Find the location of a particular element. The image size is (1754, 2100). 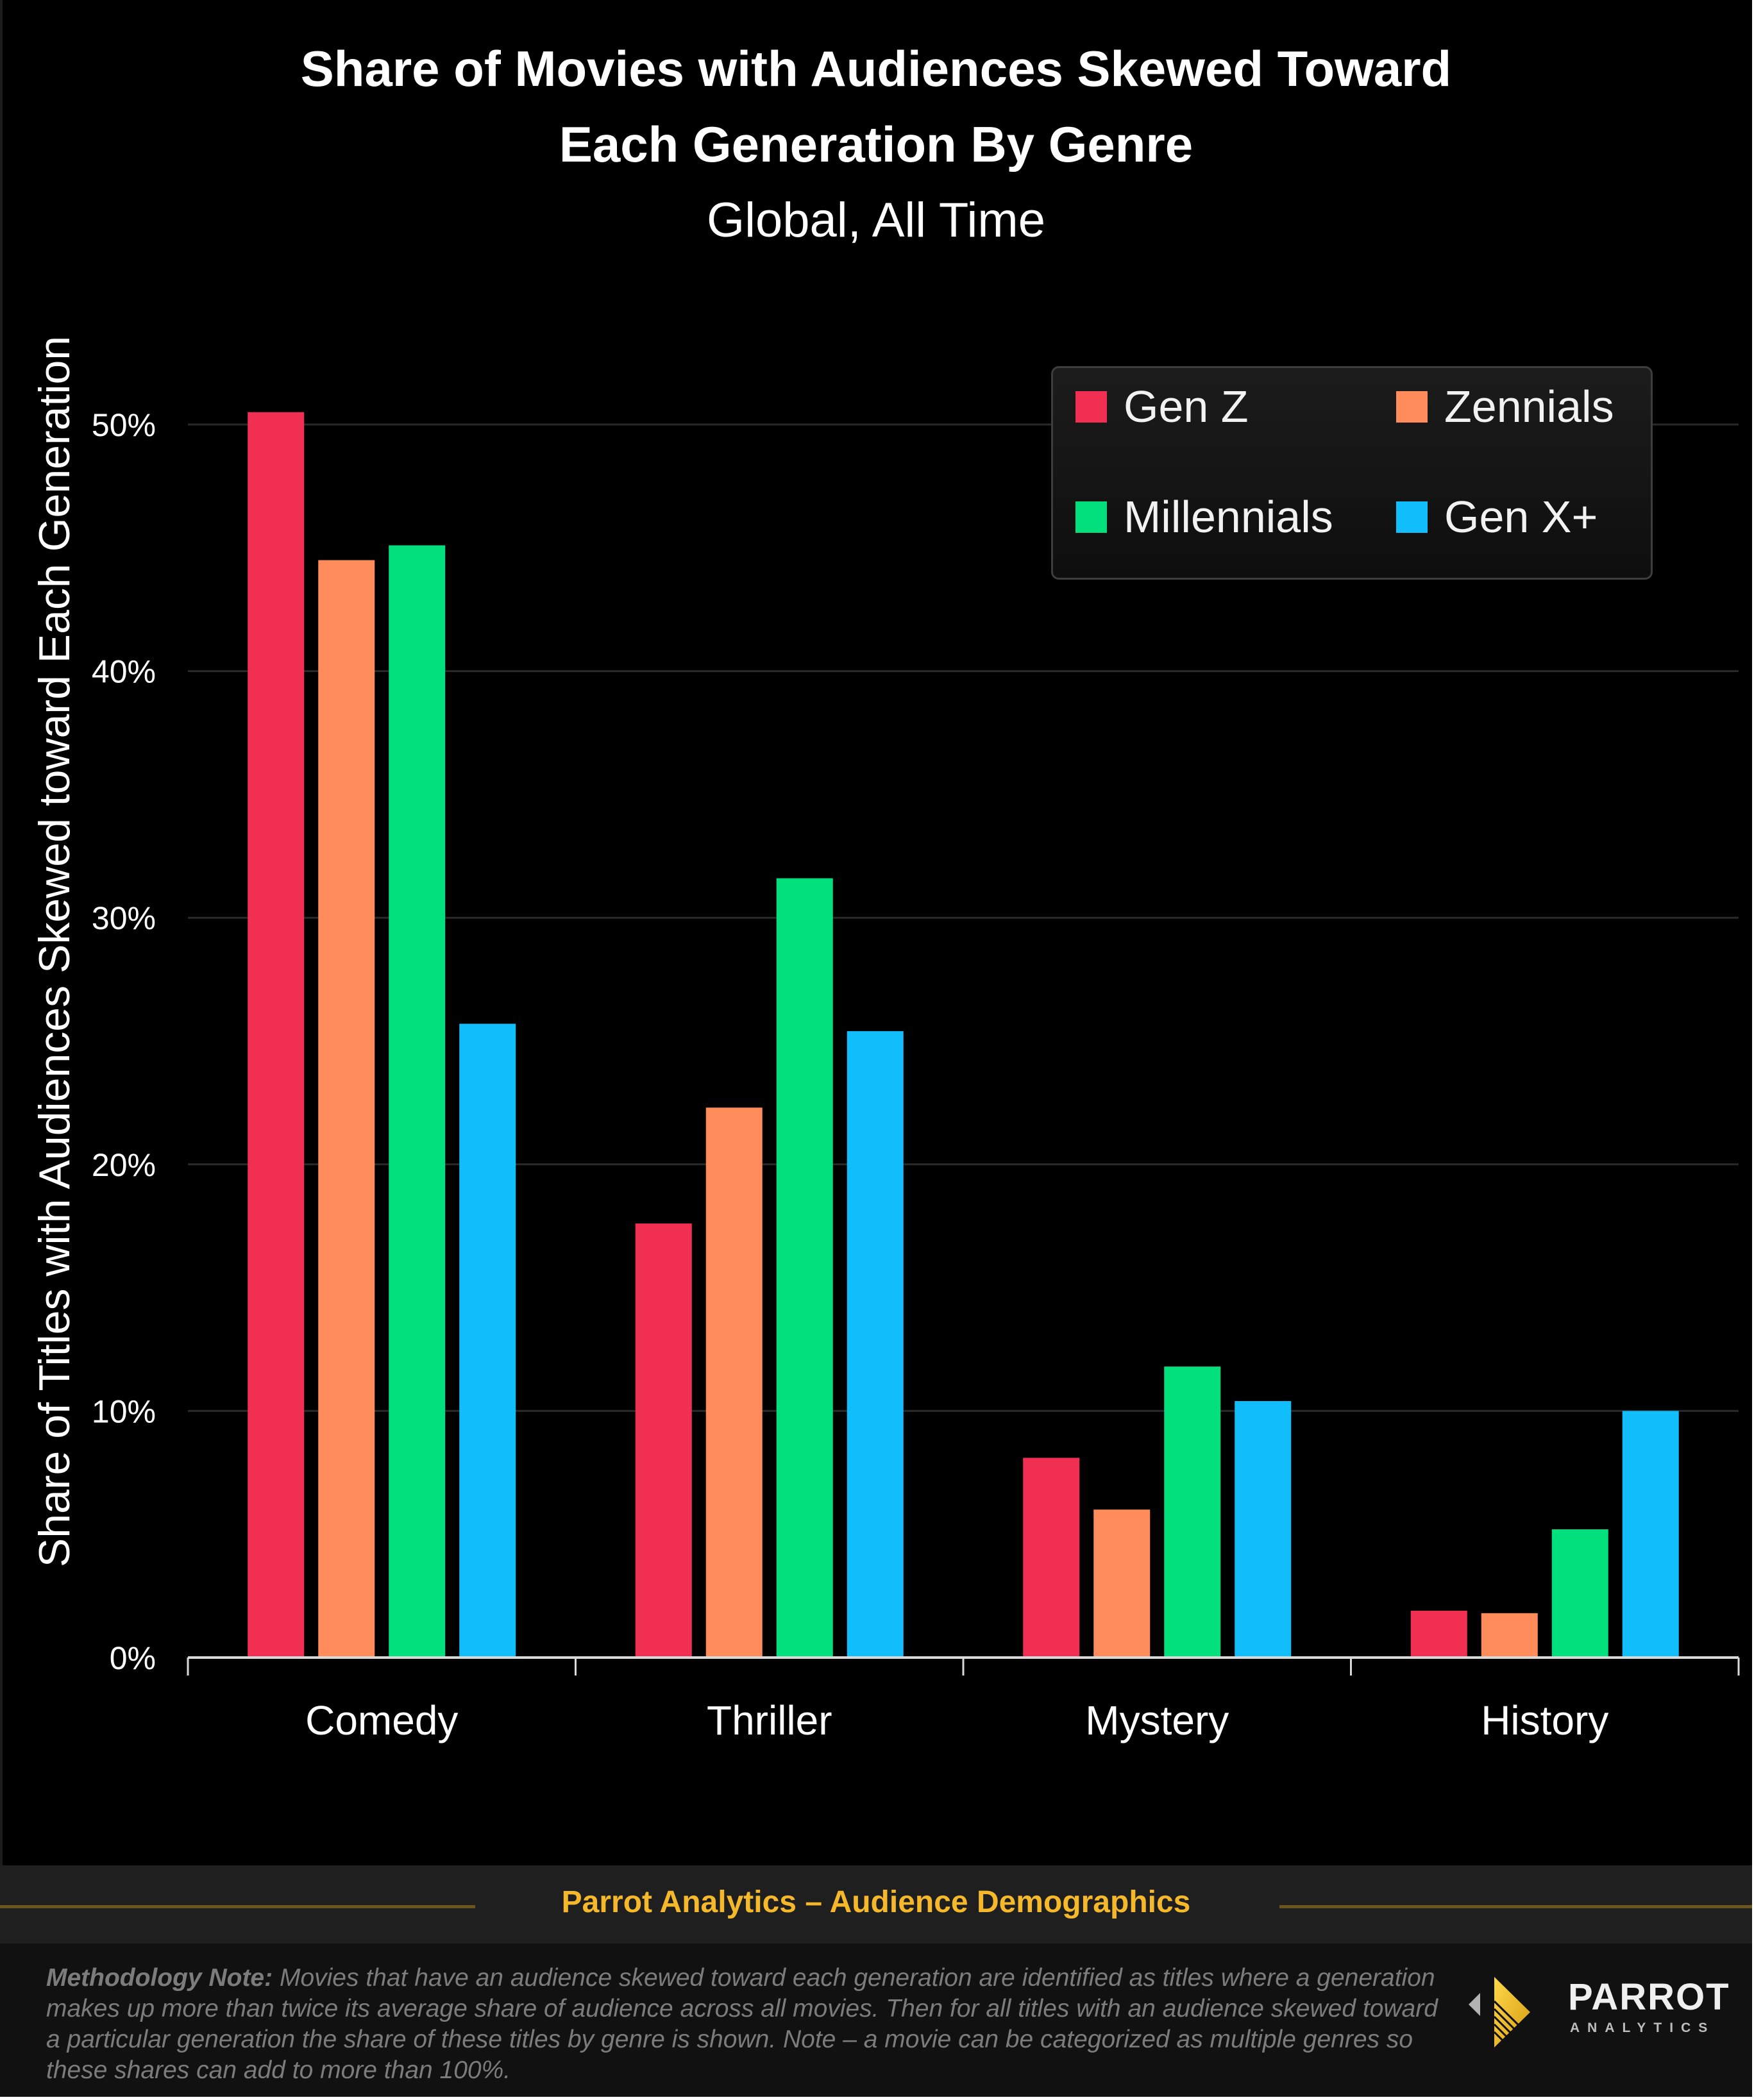

legend-swatch-millennials is located at coordinates (1091, 517).